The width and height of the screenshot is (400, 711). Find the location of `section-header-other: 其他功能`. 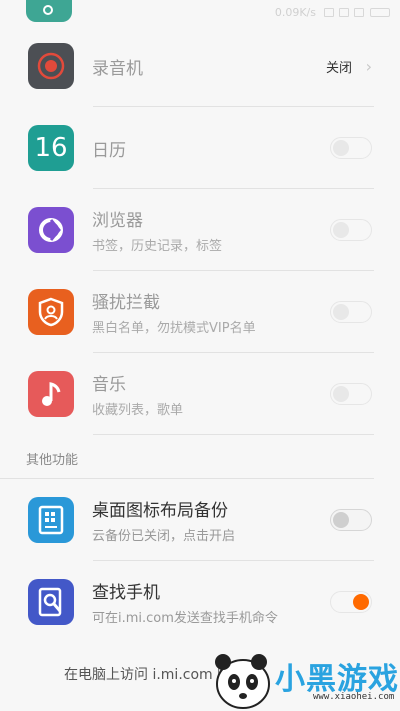

section-header-other: 其他功能 is located at coordinates (187, 457).